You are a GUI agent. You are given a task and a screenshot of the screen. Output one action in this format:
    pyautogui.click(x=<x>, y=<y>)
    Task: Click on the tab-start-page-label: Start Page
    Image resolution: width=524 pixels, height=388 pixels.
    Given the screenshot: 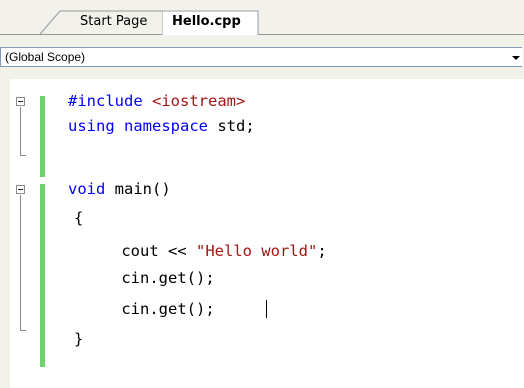 What is the action you would take?
    pyautogui.click(x=114, y=21)
    